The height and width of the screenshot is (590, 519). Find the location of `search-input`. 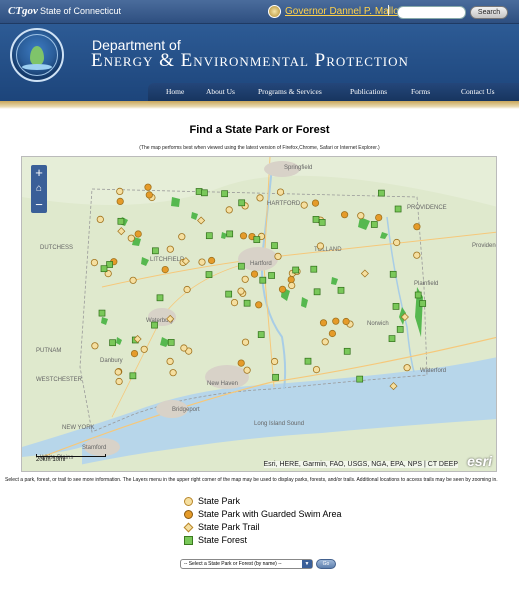

search-input is located at coordinates (431, 12).